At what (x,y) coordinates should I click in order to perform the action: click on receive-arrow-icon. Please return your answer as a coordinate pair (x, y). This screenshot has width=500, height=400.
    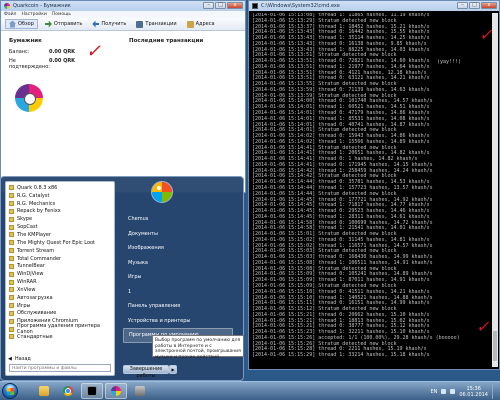
    Looking at the image, I should click on (96, 24).